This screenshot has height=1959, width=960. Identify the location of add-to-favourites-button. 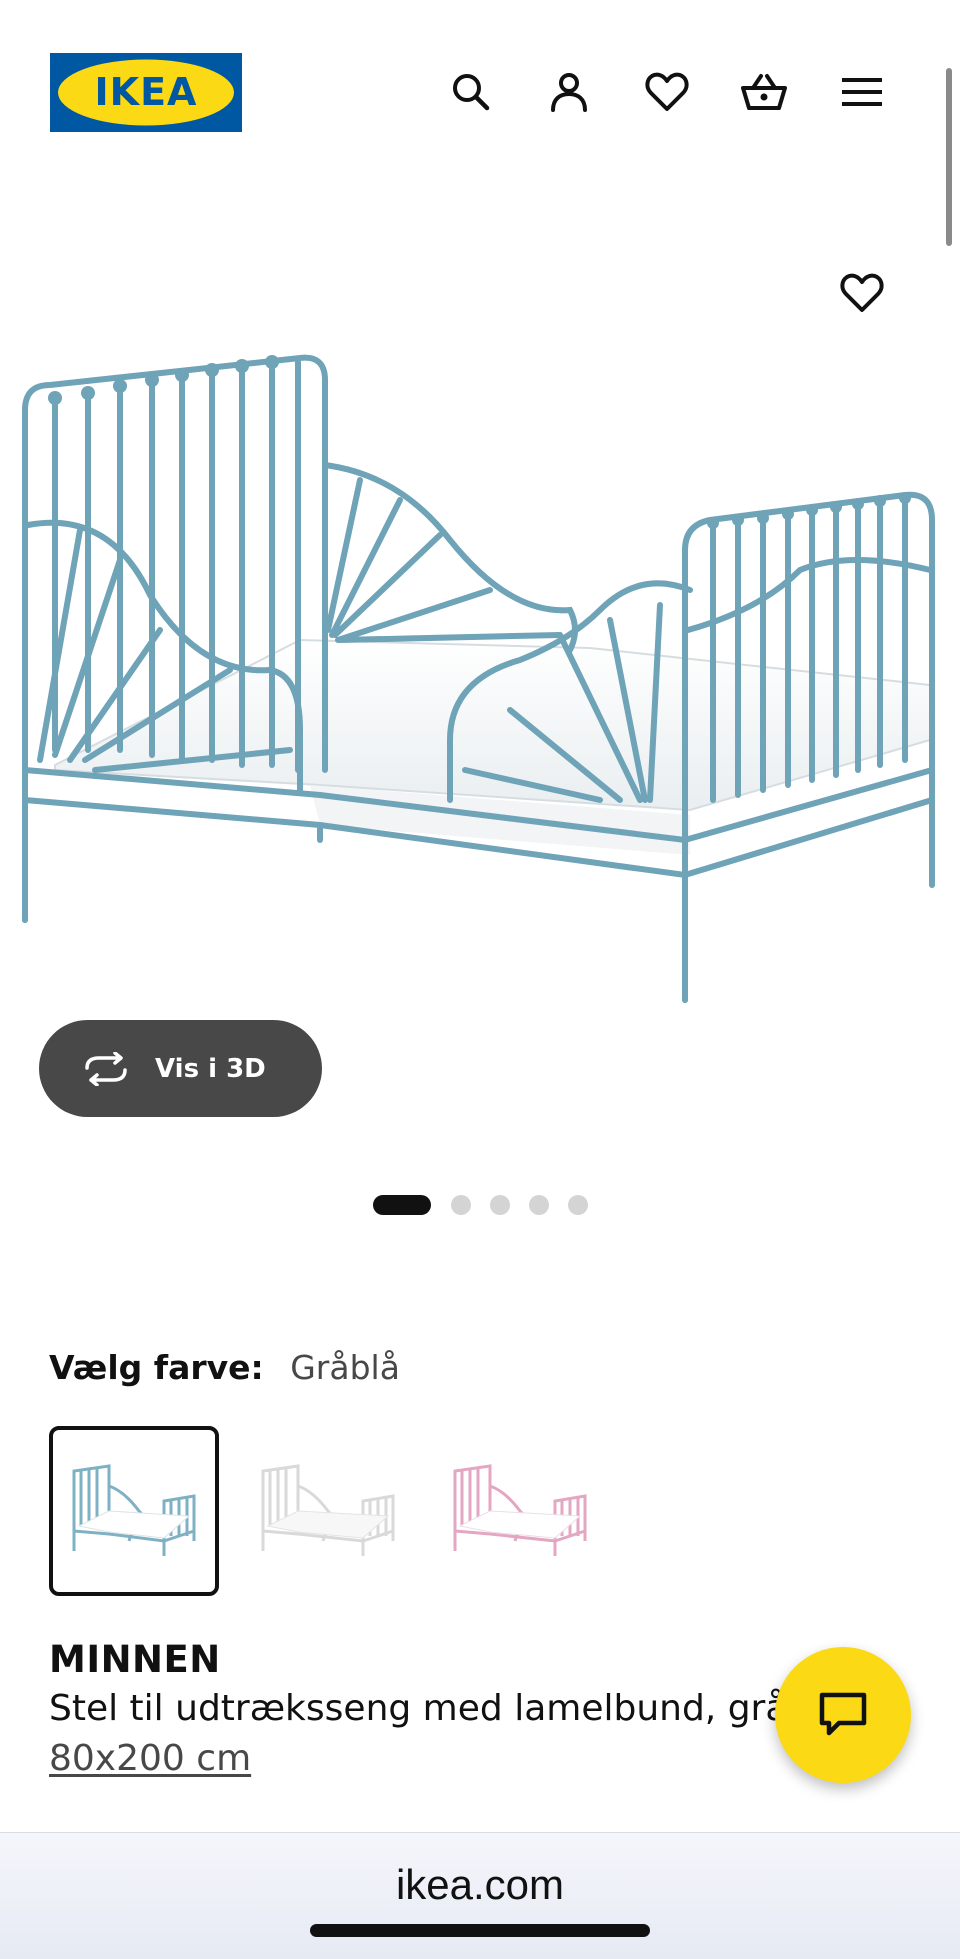
(862, 293).